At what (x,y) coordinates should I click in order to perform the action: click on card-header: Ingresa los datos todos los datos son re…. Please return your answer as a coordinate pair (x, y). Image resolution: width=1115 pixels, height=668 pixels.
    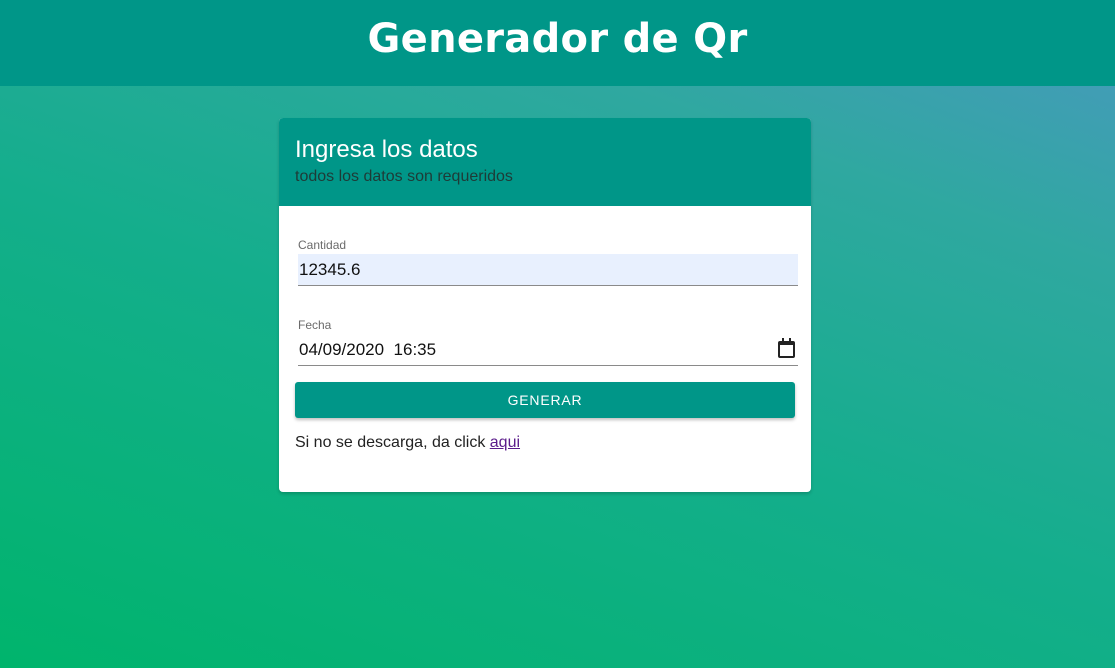
    Looking at the image, I should click on (545, 162).